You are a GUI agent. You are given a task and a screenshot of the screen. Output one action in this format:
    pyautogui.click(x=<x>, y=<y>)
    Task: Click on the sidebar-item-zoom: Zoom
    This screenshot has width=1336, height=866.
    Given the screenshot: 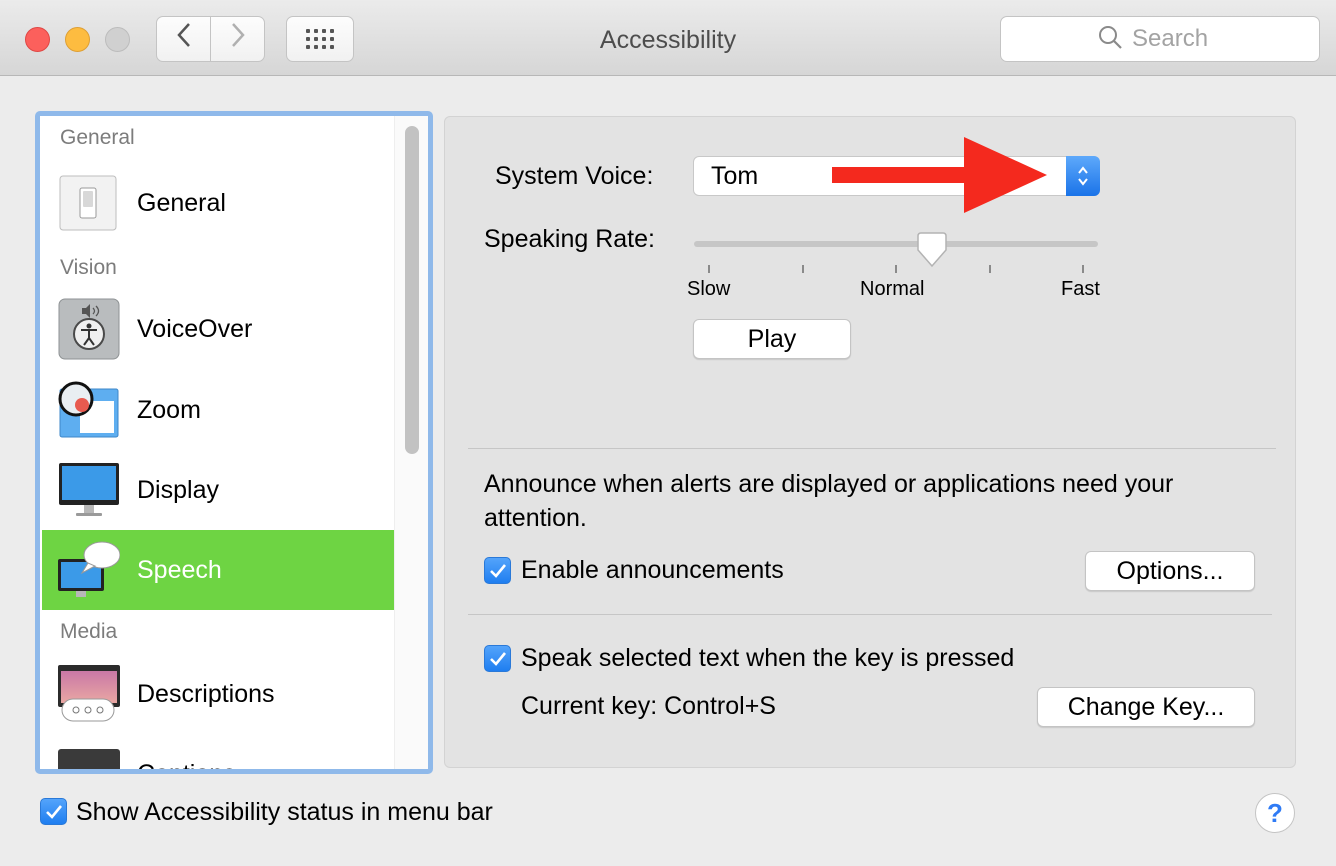 What is the action you would take?
    pyautogui.click(x=218, y=410)
    